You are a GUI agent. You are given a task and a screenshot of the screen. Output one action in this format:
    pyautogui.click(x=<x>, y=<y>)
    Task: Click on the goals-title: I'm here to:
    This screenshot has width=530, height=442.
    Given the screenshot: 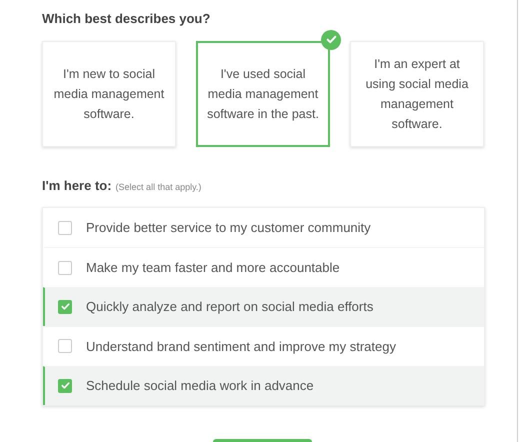 What is the action you would take?
    pyautogui.click(x=77, y=185)
    